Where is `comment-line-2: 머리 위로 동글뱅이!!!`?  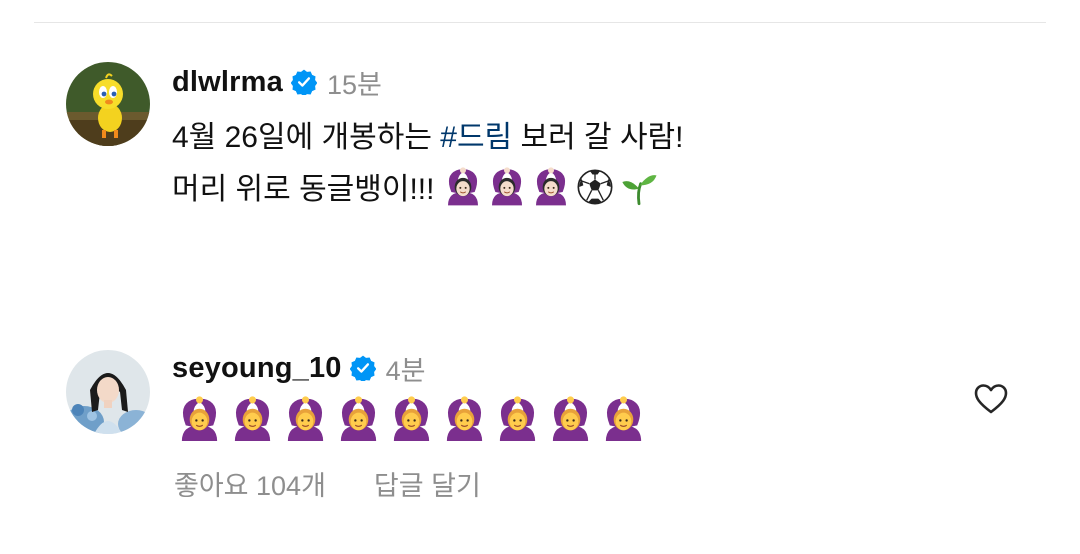 comment-line-2: 머리 위로 동글뱅이!!! is located at coordinates (428, 190).